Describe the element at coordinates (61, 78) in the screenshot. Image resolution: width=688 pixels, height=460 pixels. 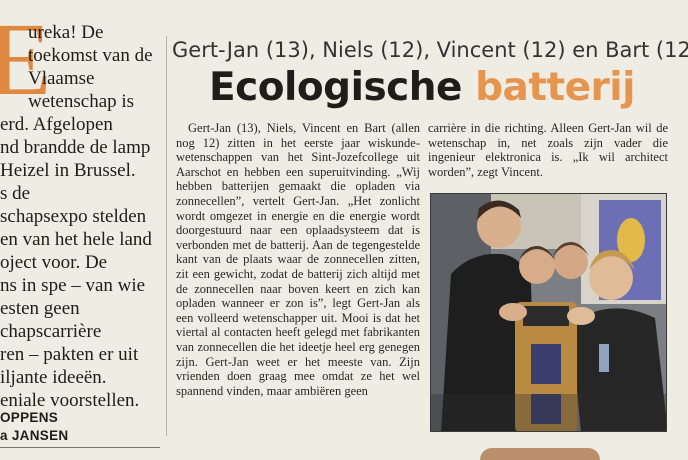
I see `left-text-line: Vlaamse` at that location.